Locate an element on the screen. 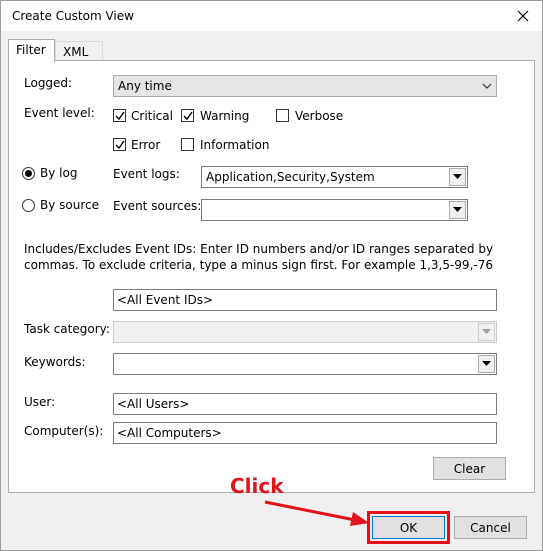  task-category-dropdown is located at coordinates (305, 332).